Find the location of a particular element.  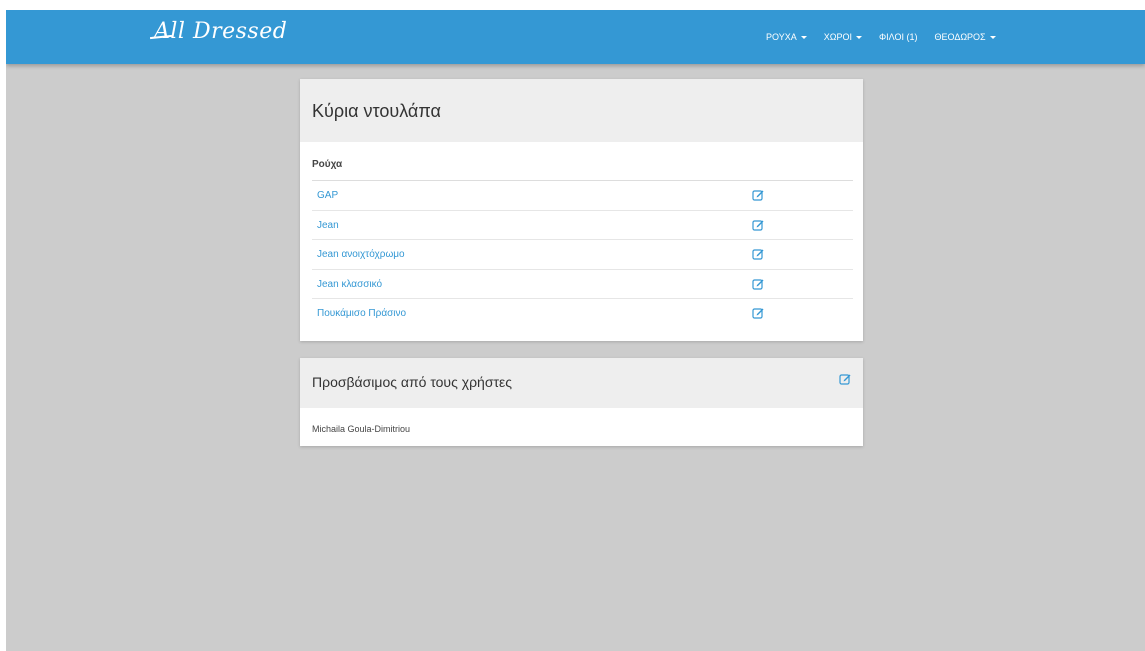

brand-logo: All Dressed is located at coordinates (218, 31).